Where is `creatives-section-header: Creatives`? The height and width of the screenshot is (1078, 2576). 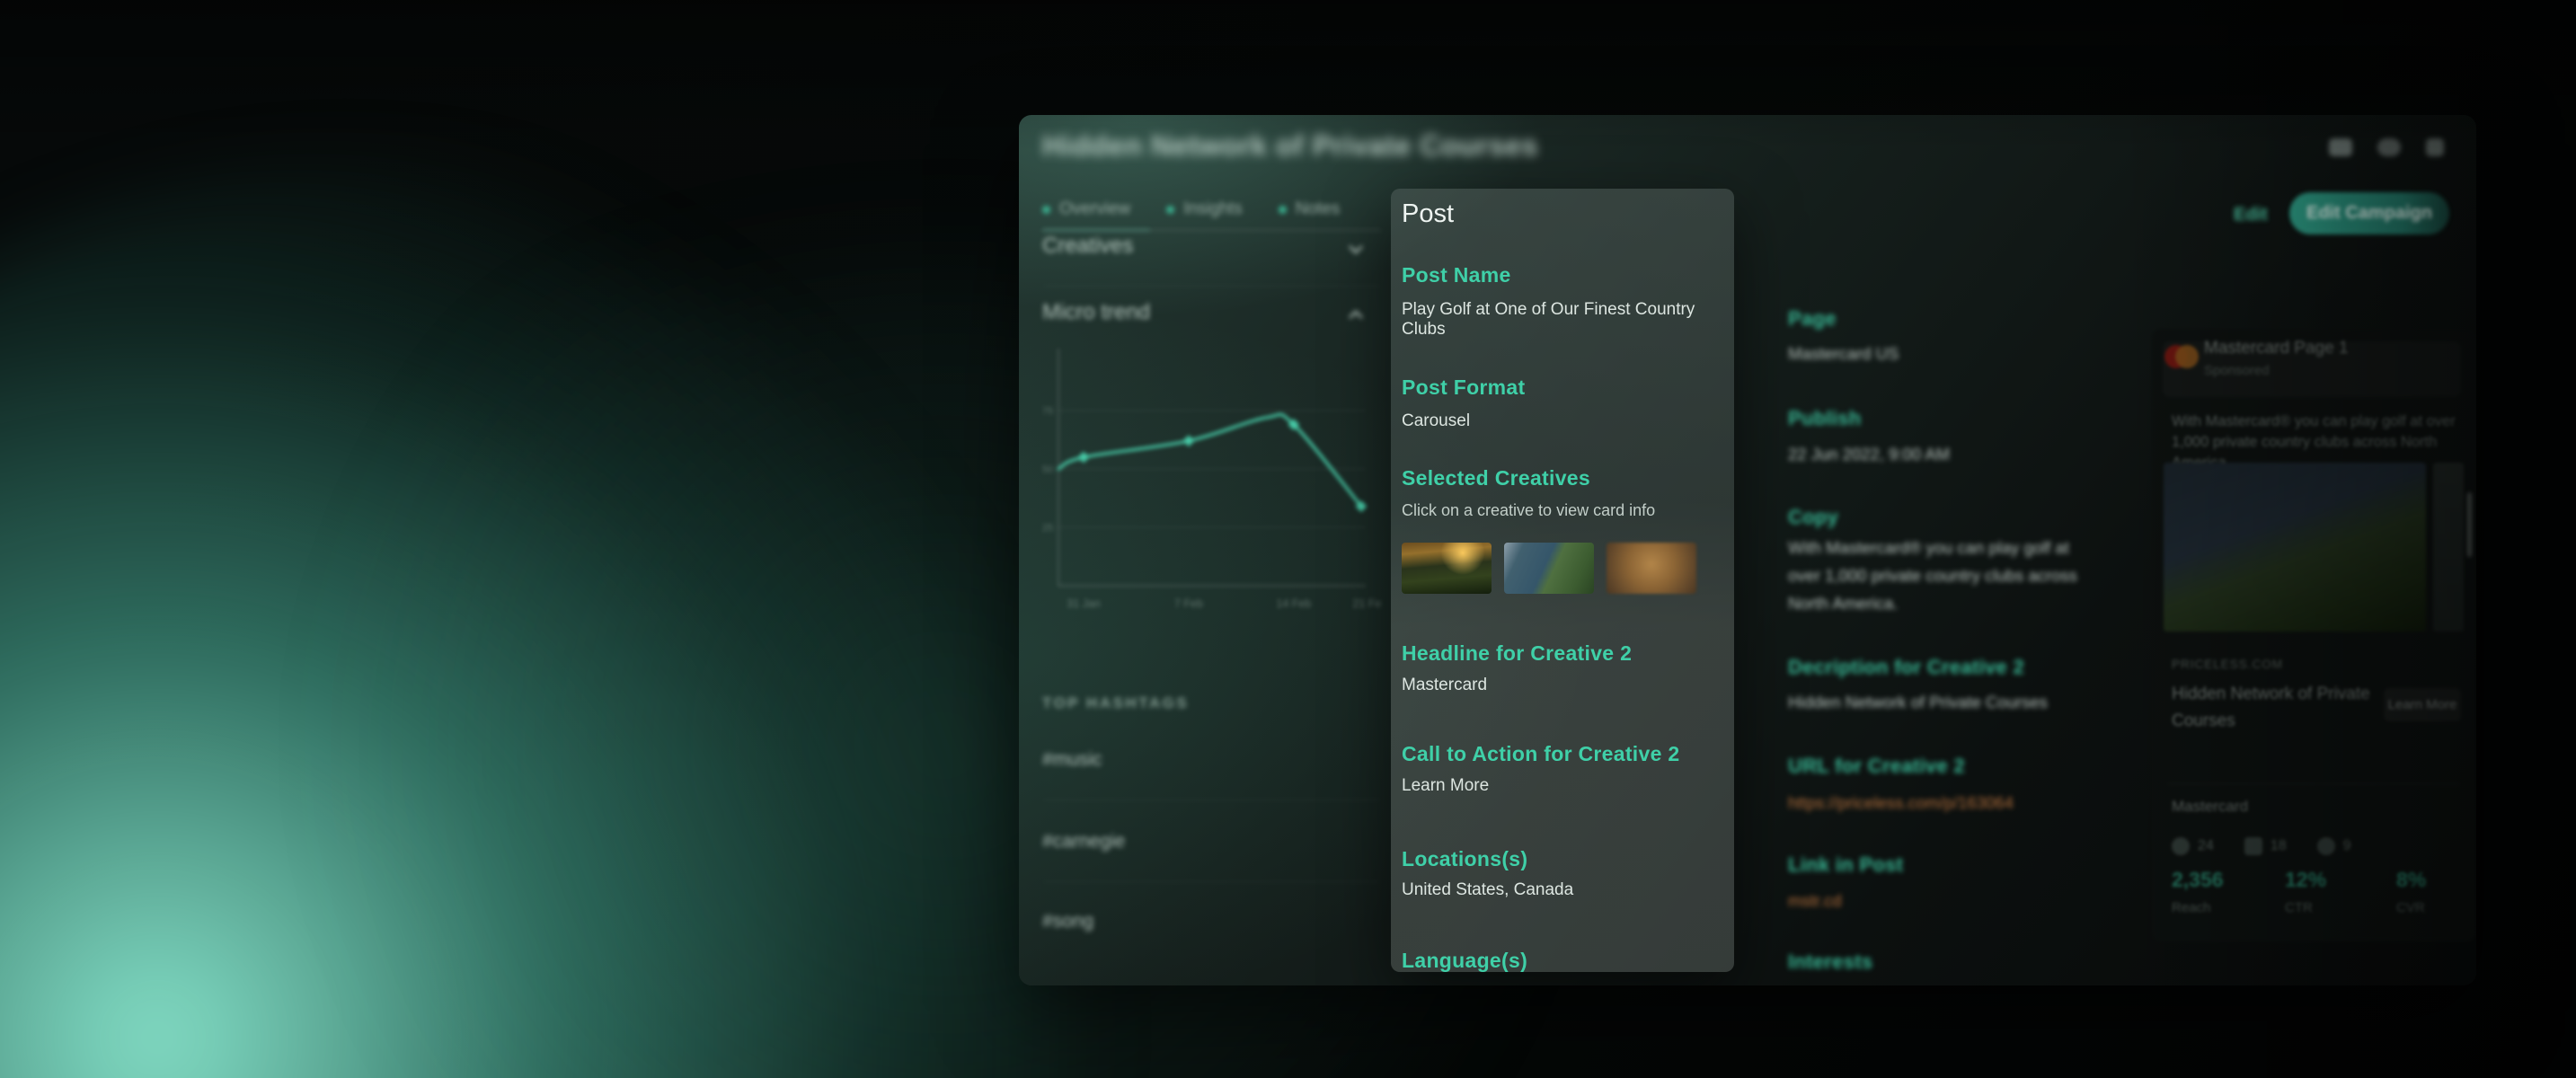 creatives-section-header: Creatives is located at coordinates (1088, 246).